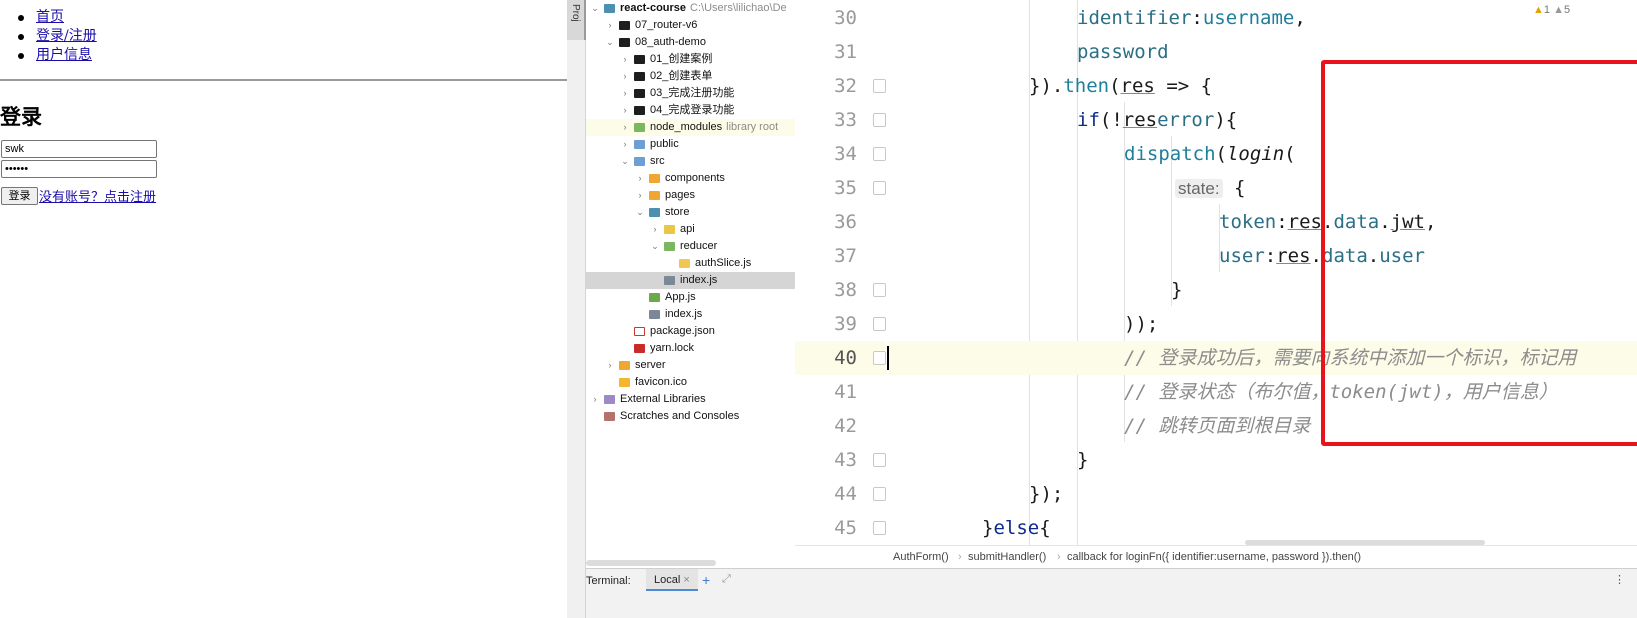 The image size is (1637, 618). What do you see at coordinates (690, 263) in the screenshot?
I see `tree-node: authSlice.js` at bounding box center [690, 263].